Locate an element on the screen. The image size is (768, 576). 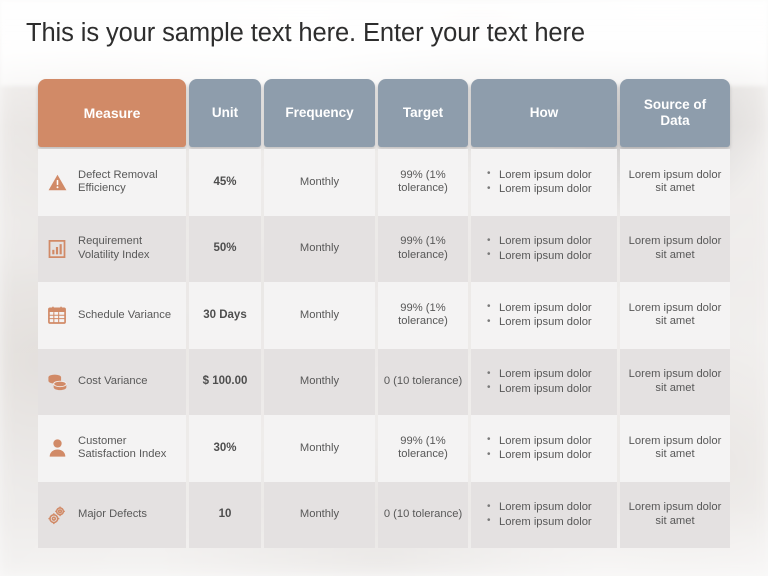
column-header-unit: Unit is located at coordinates (225, 113).